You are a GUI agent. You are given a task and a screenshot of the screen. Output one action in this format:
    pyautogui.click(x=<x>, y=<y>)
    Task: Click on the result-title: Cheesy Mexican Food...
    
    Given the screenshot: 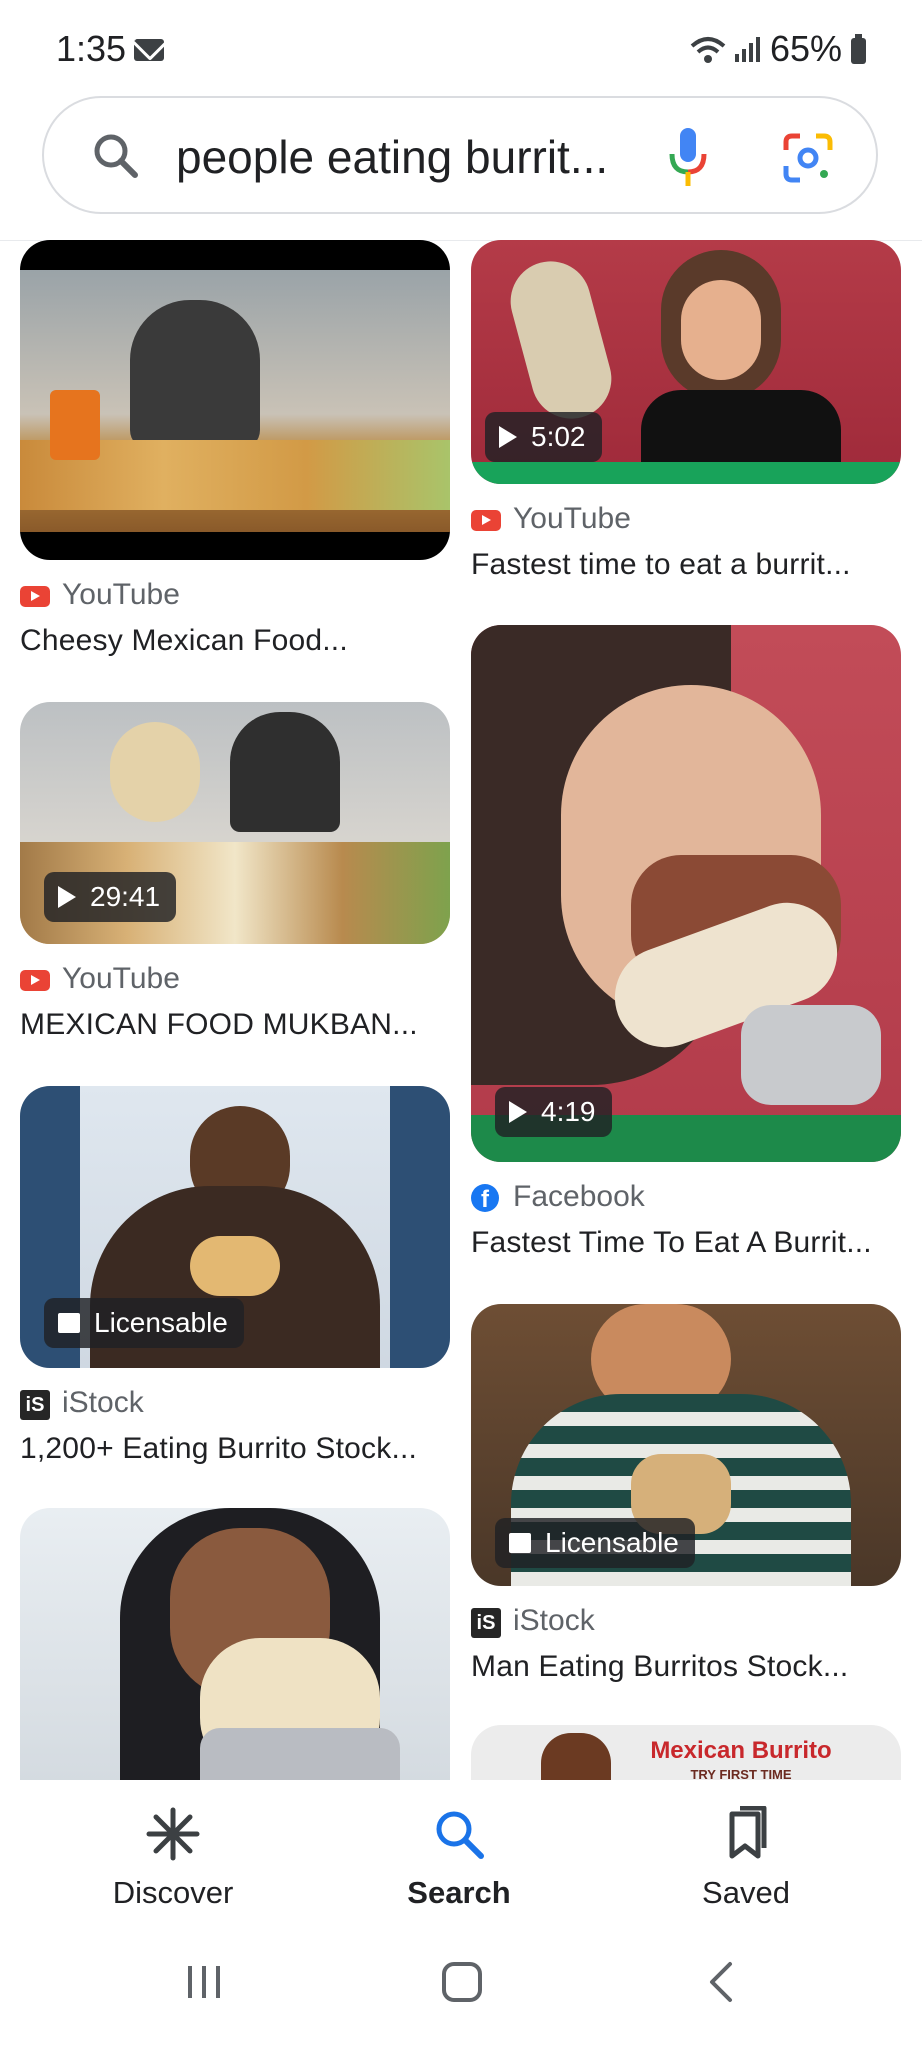 What is the action you would take?
    pyautogui.click(x=235, y=641)
    